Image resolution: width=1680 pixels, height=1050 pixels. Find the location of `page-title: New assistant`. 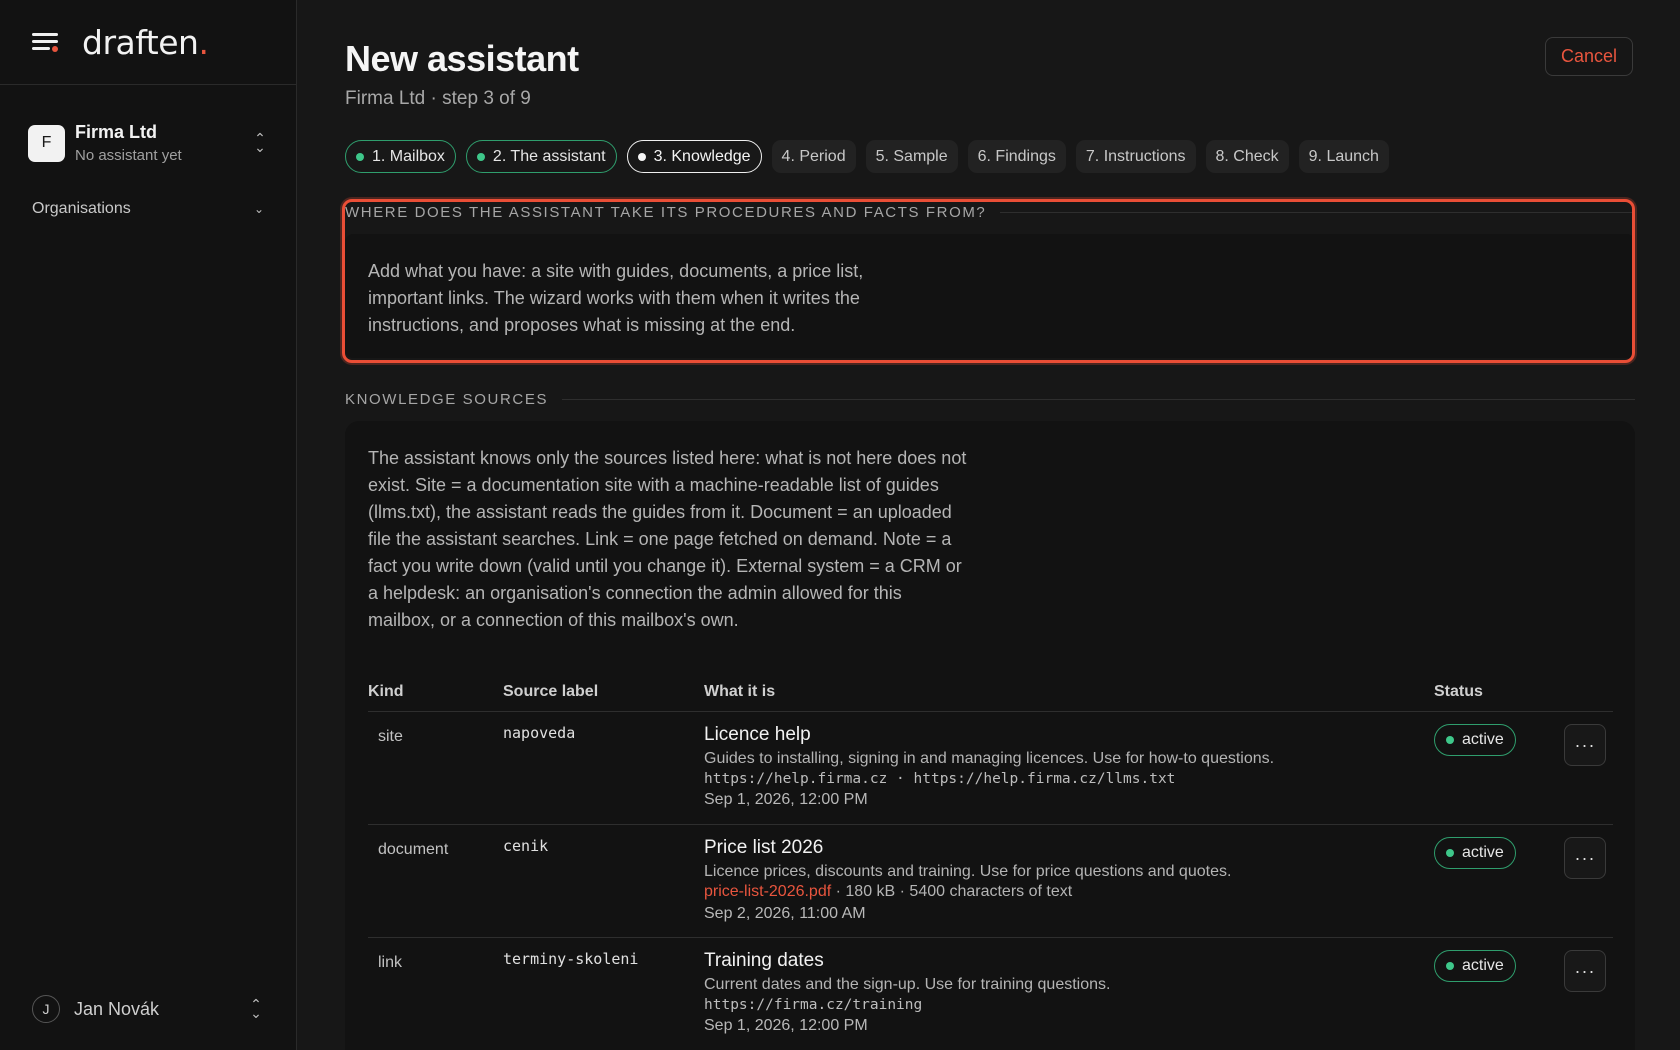

page-title: New assistant is located at coordinates (462, 58).